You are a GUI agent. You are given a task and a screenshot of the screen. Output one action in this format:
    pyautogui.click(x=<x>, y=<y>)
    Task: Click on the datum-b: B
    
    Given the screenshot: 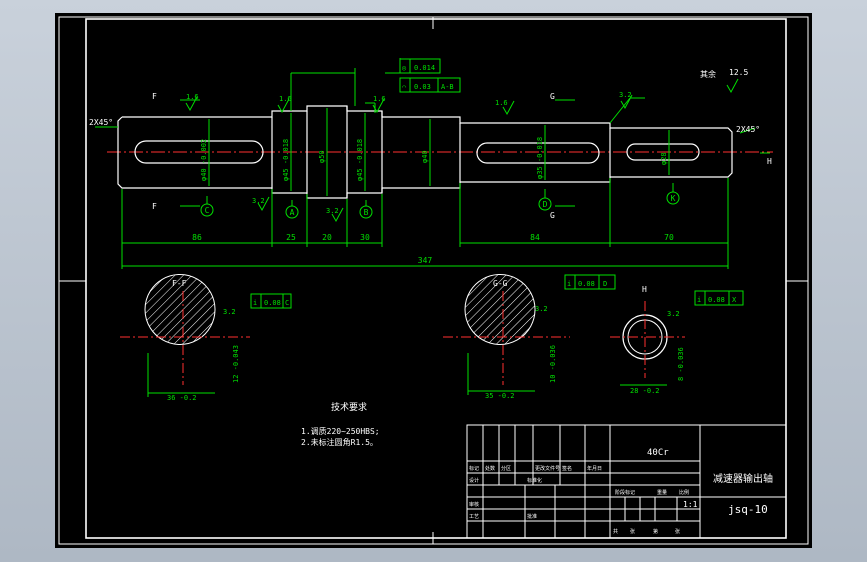 What is the action you would take?
    pyautogui.click(x=366, y=212)
    